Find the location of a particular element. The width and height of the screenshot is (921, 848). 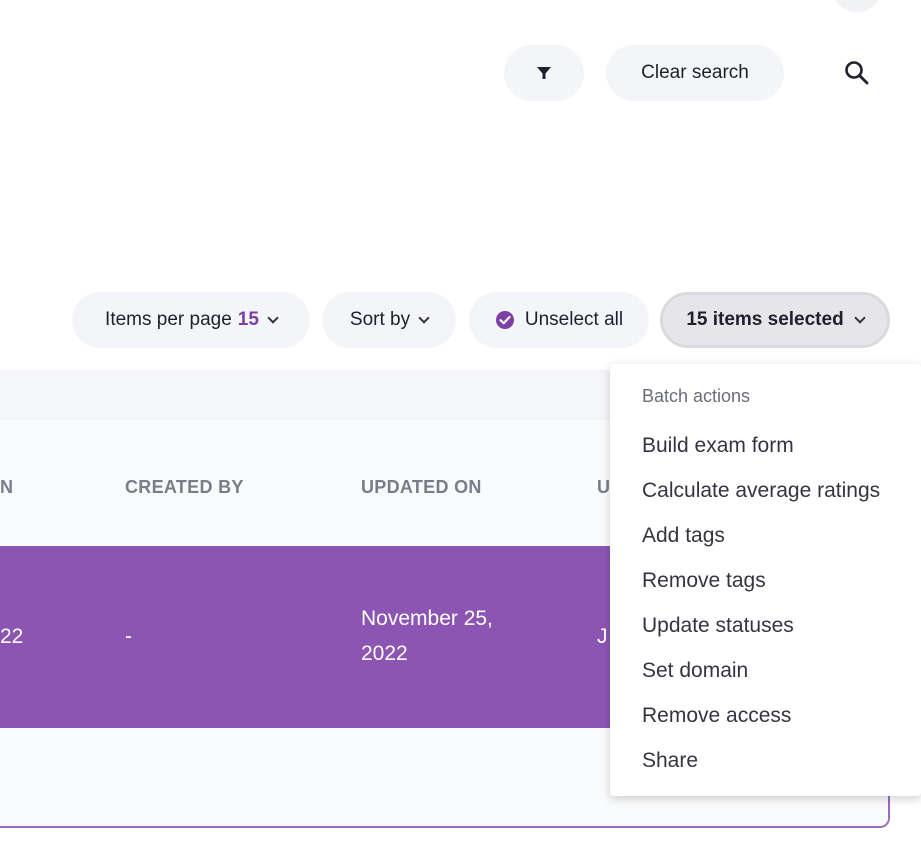

column-header: CREATED BY is located at coordinates (184, 487).